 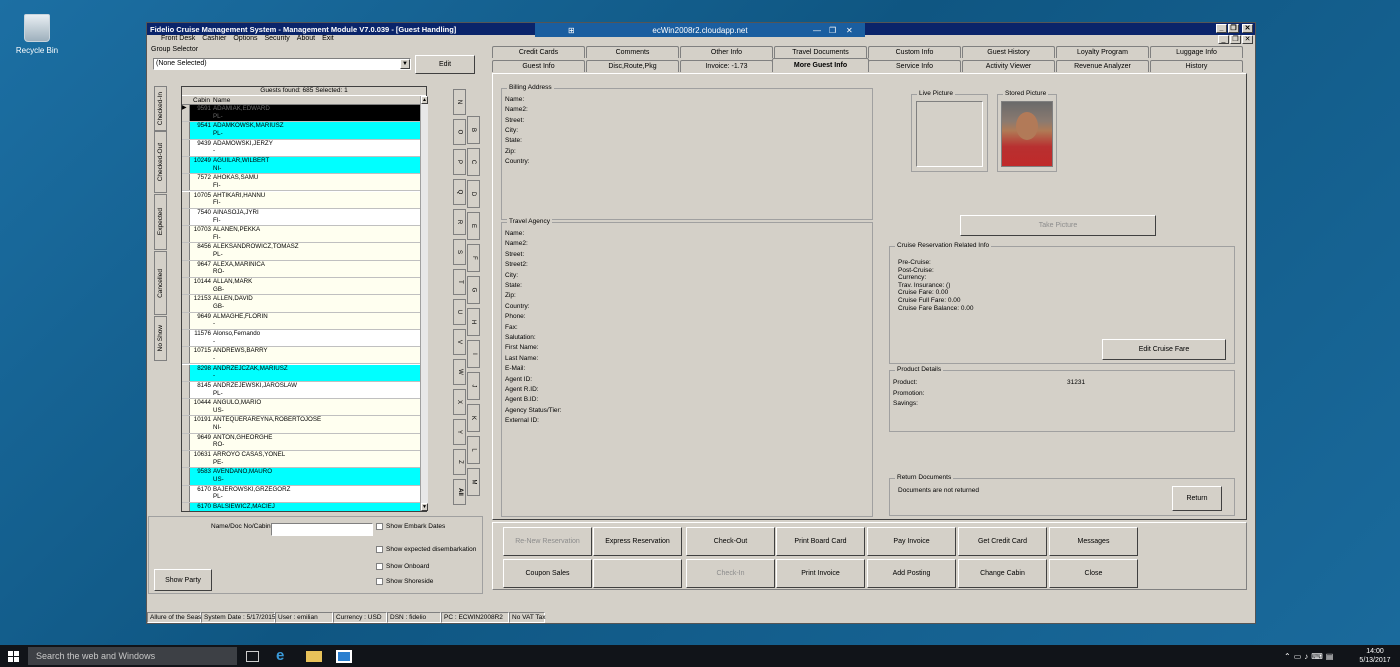 What do you see at coordinates (405, 64) in the screenshot?
I see `chevron-down-icon: ▼` at bounding box center [405, 64].